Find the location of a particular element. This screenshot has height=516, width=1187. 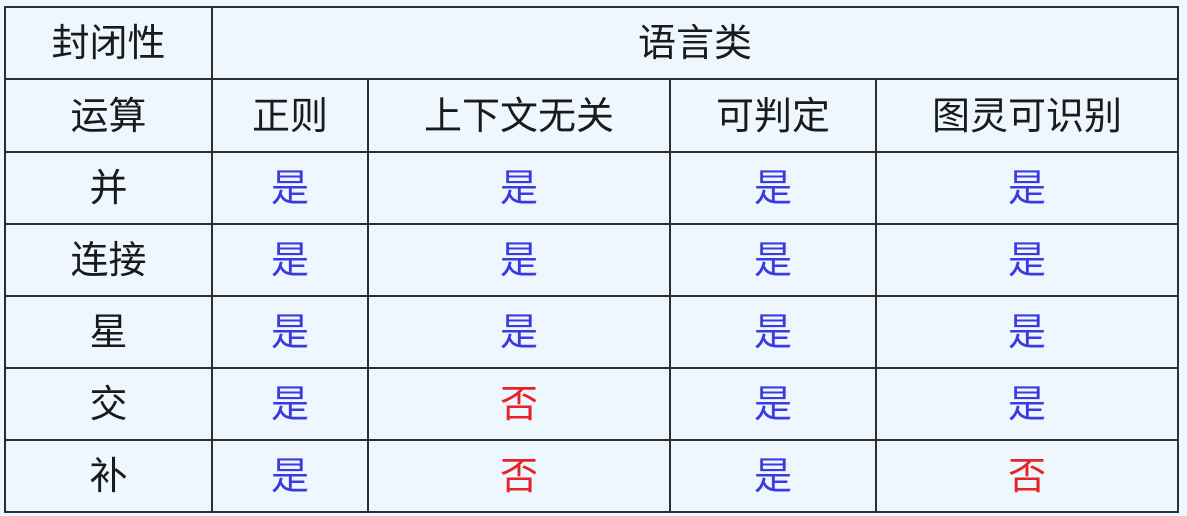

operation-cell: 补 is located at coordinates (108, 476).